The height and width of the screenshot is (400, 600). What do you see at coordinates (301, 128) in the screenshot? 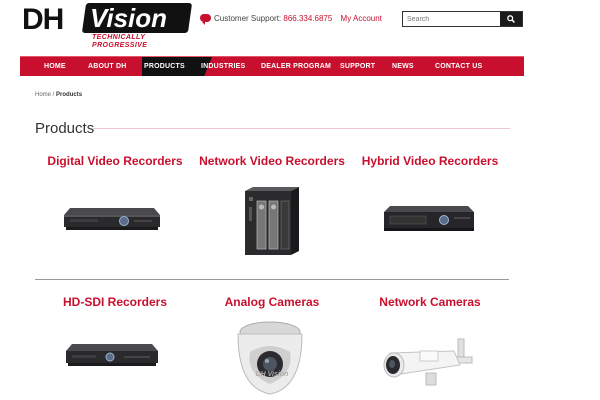
I see `title-rule` at bounding box center [301, 128].